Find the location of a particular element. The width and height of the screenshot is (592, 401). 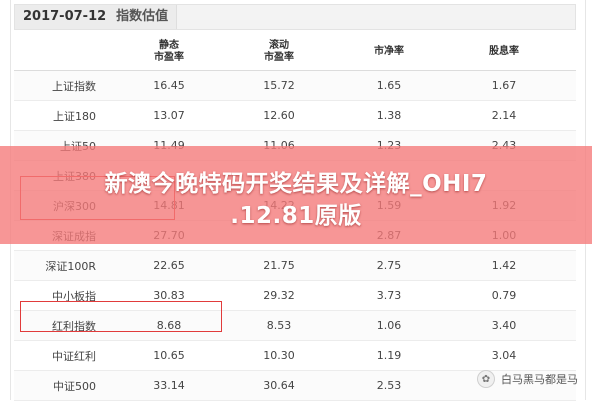

pe-ttm-cell: 30.64 is located at coordinates (279, 385).